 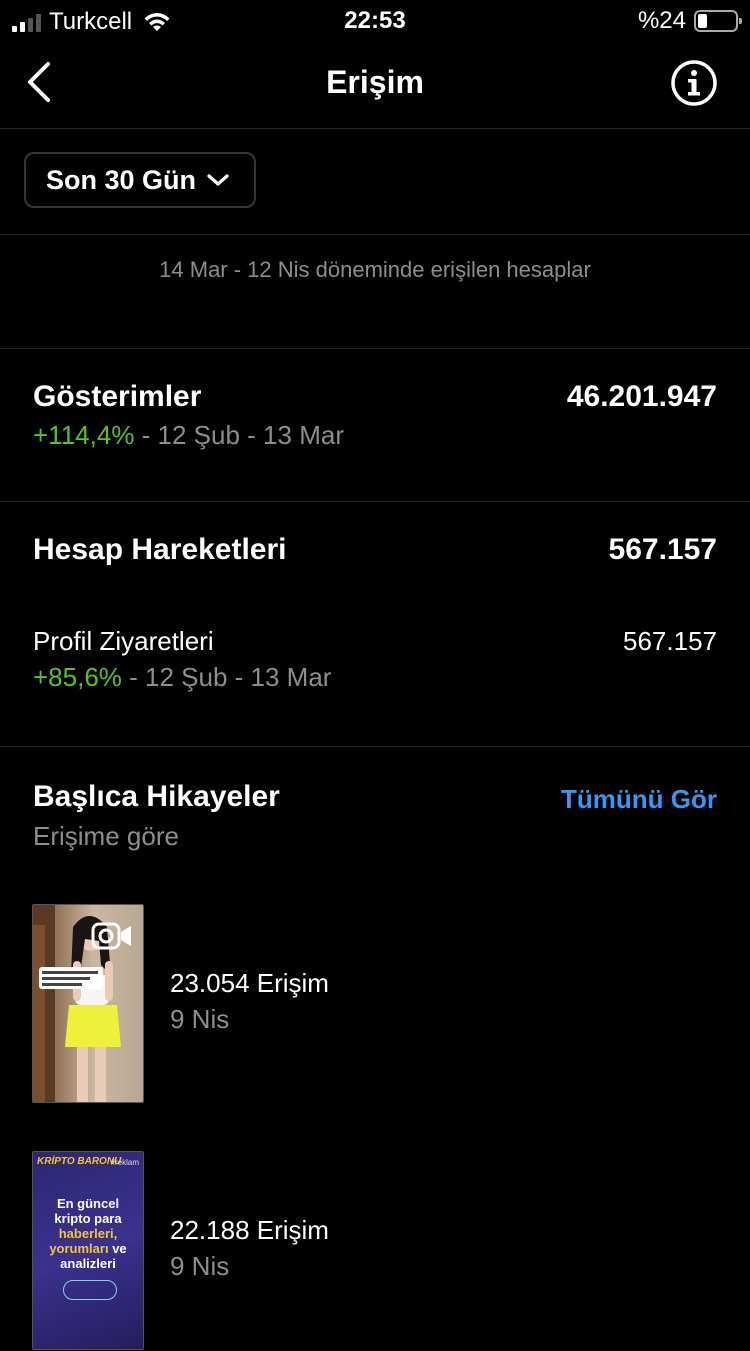 What do you see at coordinates (111, 936) in the screenshot?
I see `video-camera-icon` at bounding box center [111, 936].